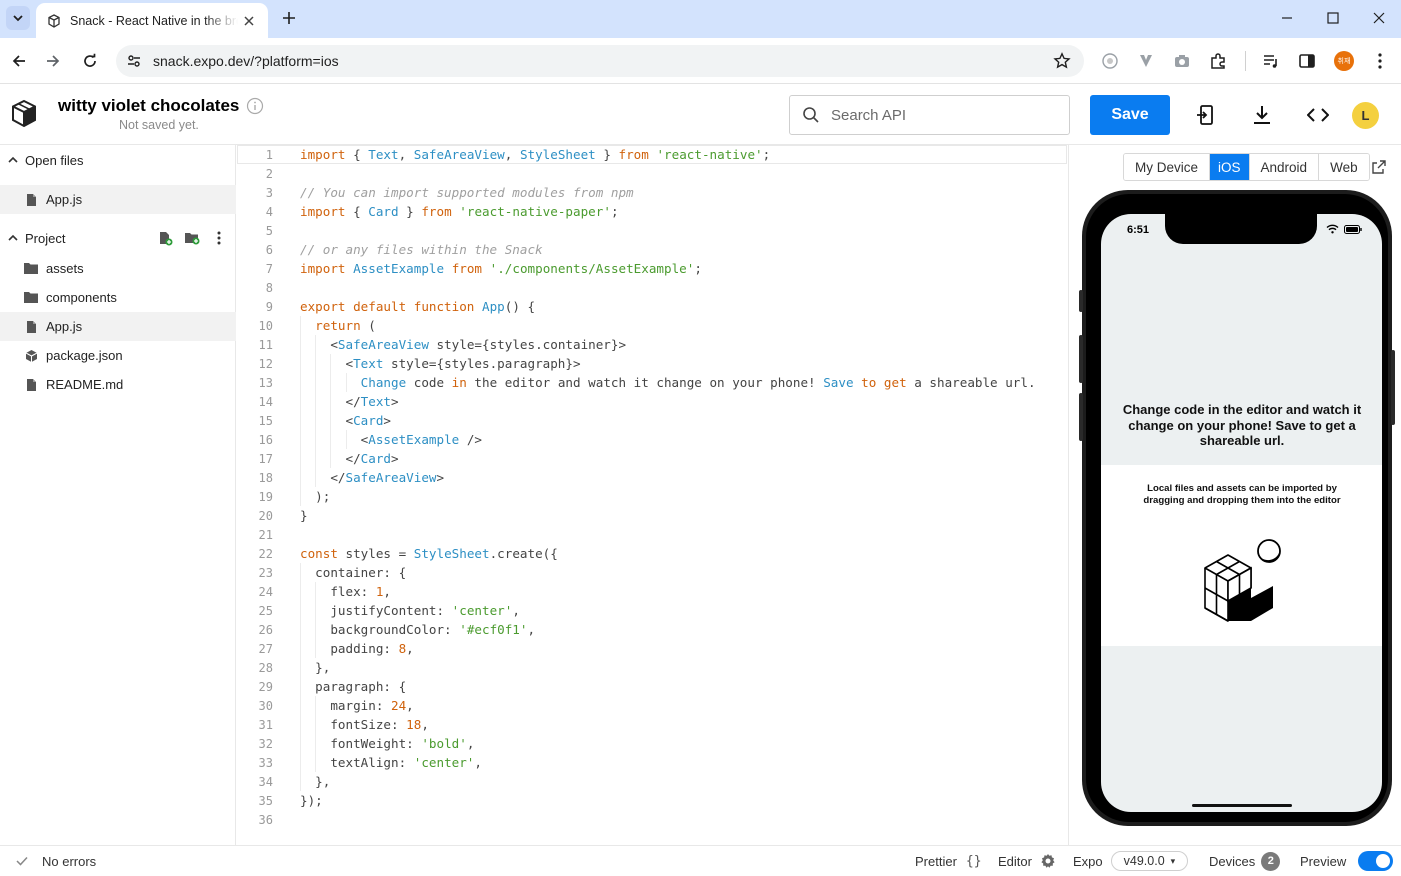 This screenshot has height=876, width=1401. I want to click on code-line: 10 return (, so click(652, 325).